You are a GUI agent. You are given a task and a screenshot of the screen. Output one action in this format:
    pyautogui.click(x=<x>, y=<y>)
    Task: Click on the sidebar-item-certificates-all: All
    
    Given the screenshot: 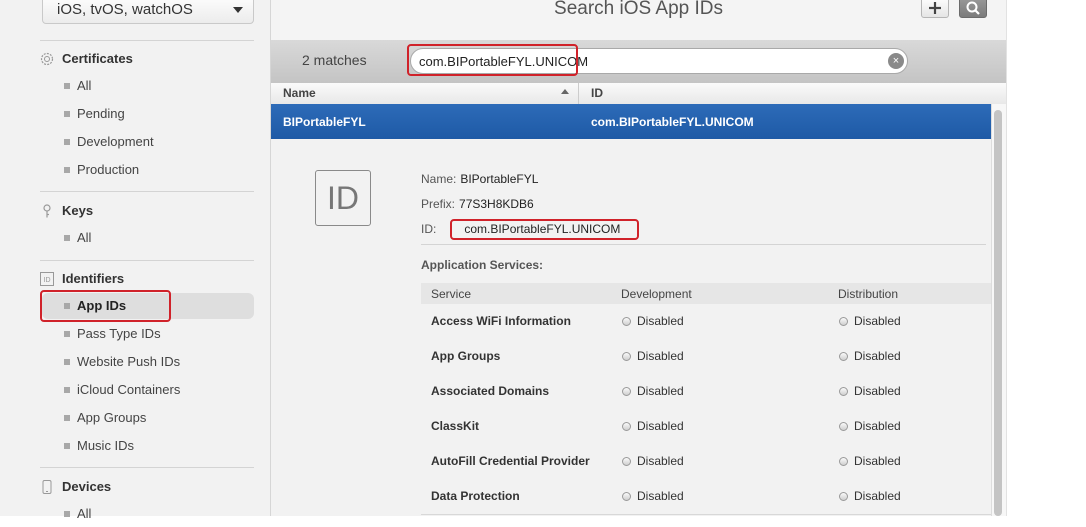 What is the action you would take?
    pyautogui.click(x=148, y=86)
    